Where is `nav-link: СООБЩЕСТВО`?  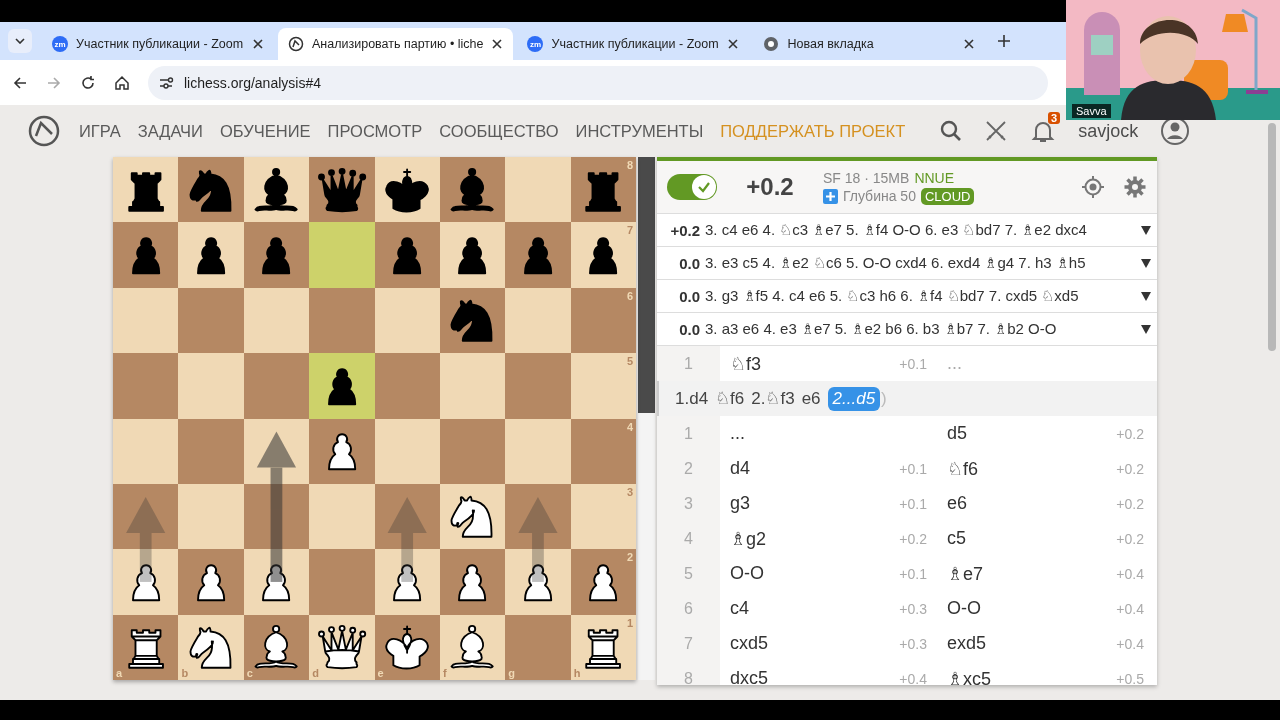
nav-link: СООБЩЕСТВО is located at coordinates (499, 131).